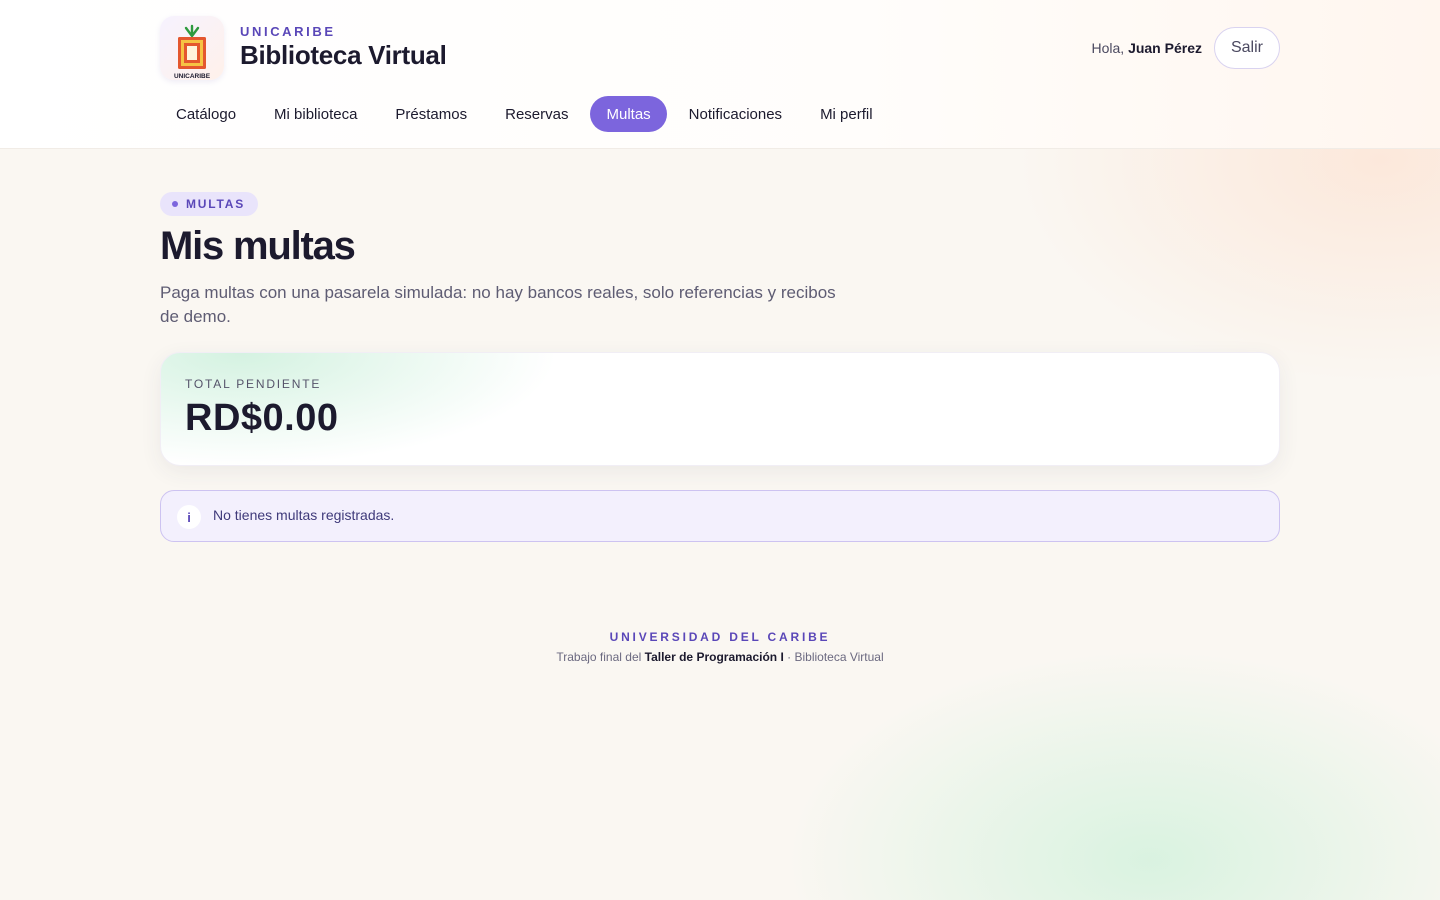 The image size is (1440, 900). Describe the element at coordinates (175, 204) in the screenshot. I see `chip-dot-icon` at that location.